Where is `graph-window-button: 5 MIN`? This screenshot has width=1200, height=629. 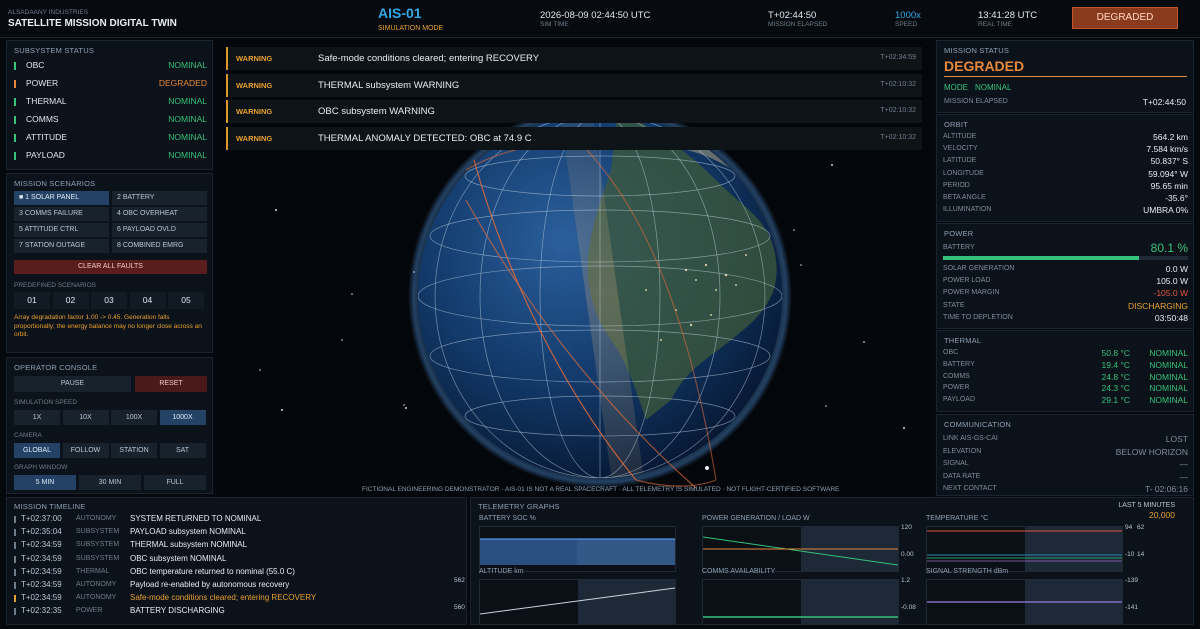
graph-window-button: 5 MIN is located at coordinates (45, 482).